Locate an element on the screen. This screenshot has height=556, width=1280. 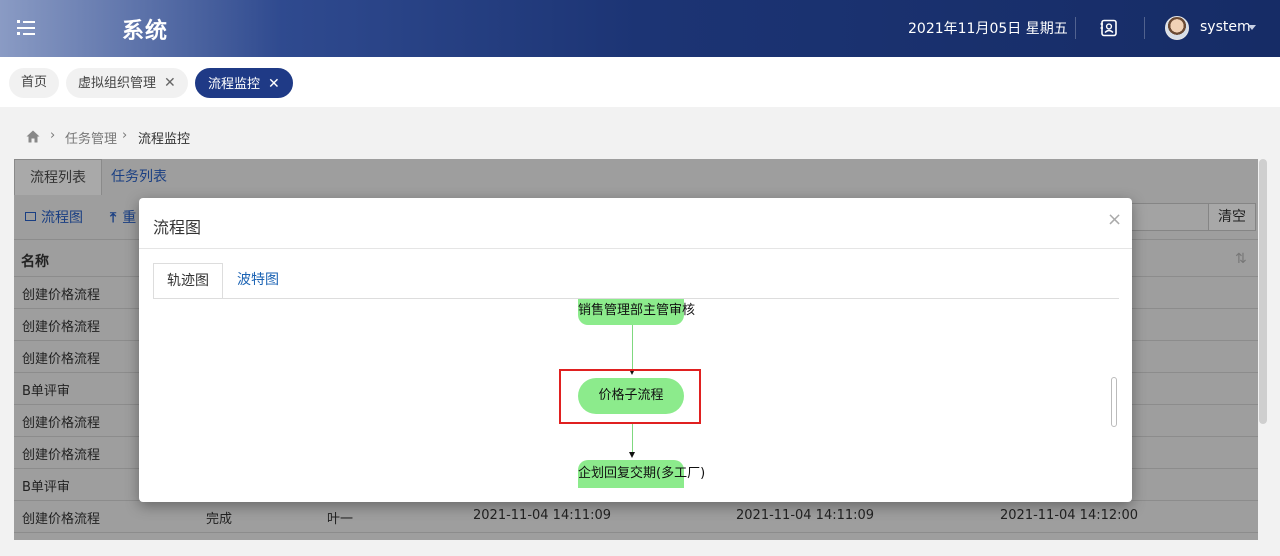
toolbar-label: 重 is located at coordinates (129, 218).